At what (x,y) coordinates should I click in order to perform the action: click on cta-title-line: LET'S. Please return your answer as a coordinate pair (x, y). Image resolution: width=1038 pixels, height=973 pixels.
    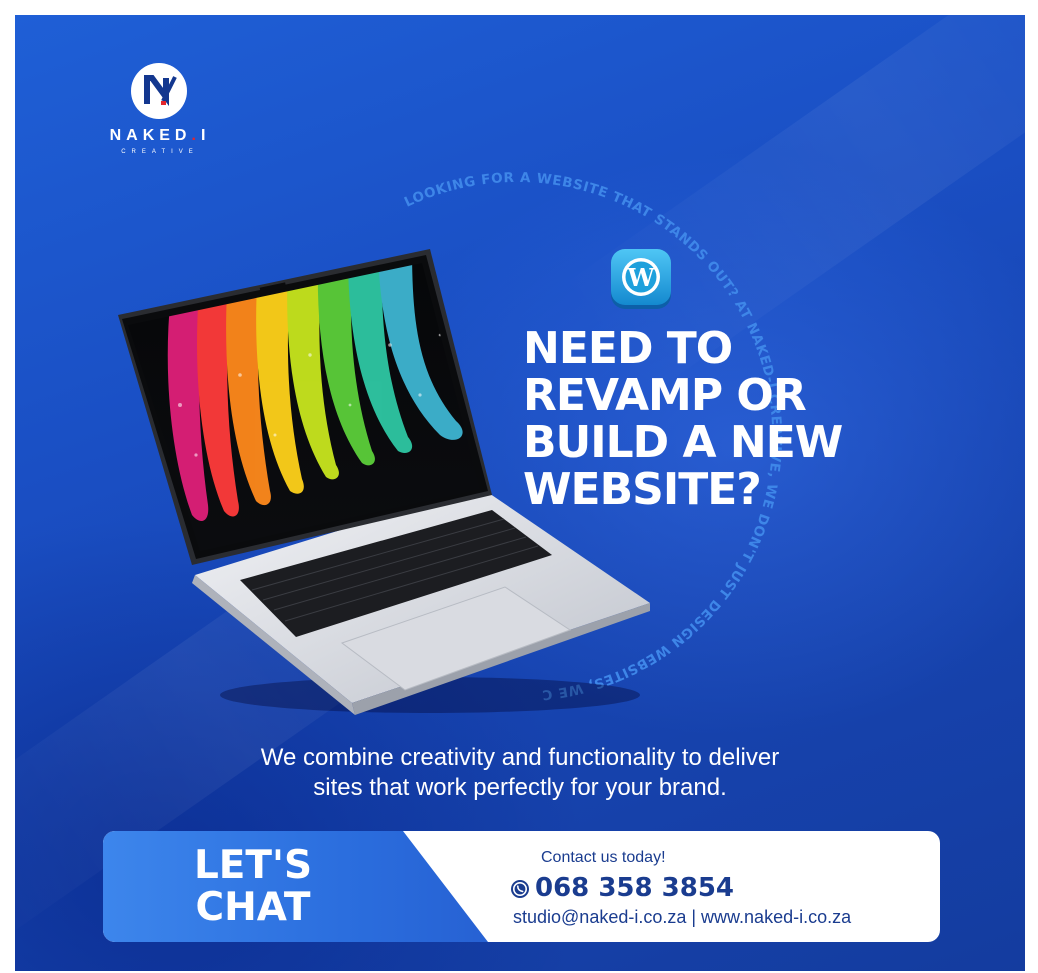
    Looking at the image, I should click on (253, 865).